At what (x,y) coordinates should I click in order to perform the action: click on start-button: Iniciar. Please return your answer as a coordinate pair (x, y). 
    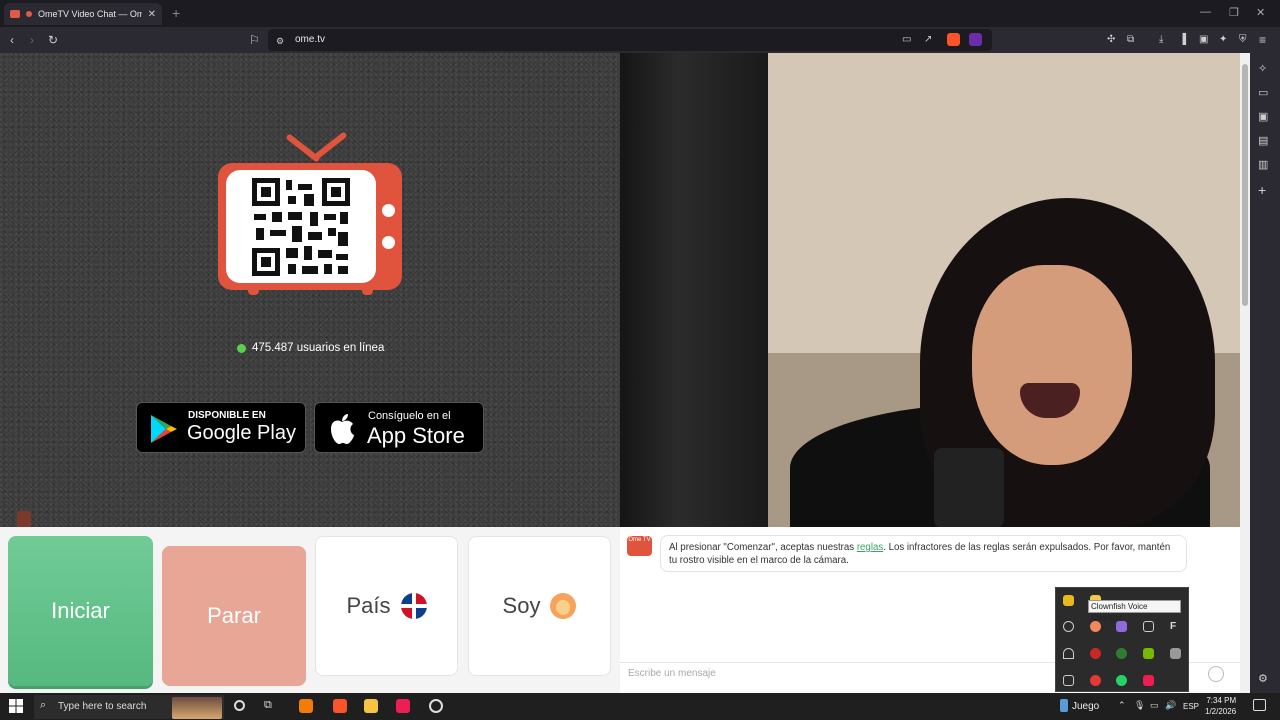
    Looking at the image, I should click on (80, 611).